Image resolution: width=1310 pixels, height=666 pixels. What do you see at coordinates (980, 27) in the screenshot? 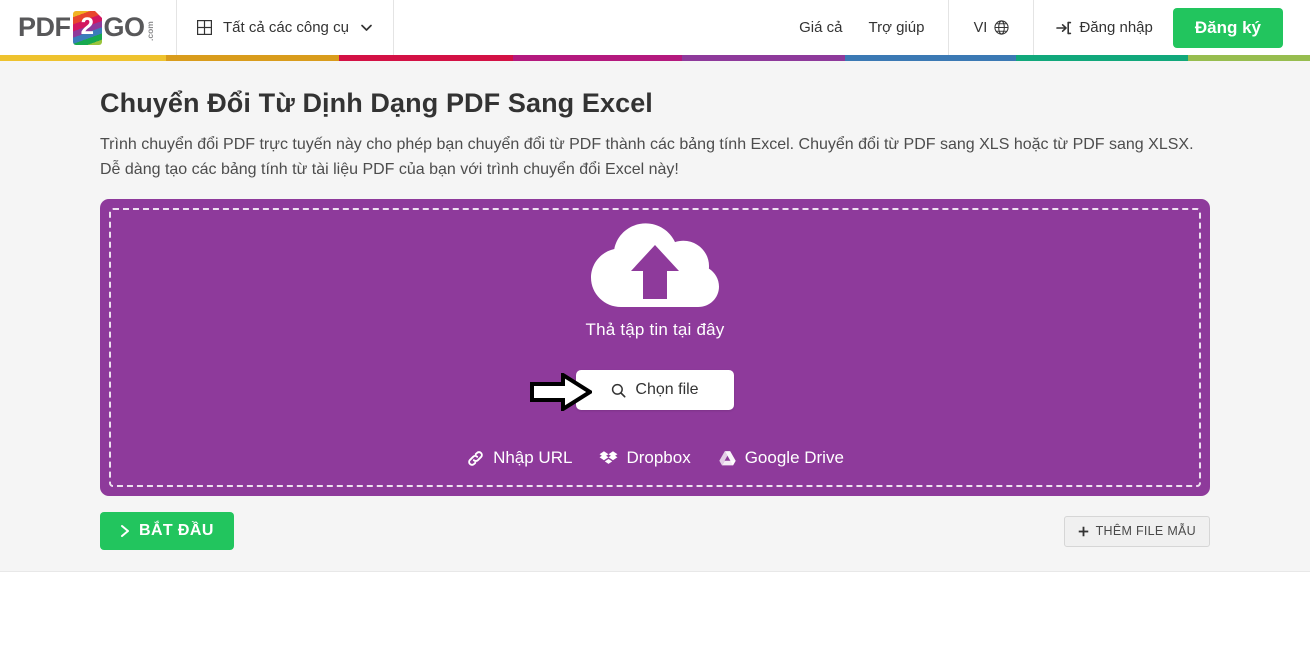
I see `language-label: VI` at bounding box center [980, 27].